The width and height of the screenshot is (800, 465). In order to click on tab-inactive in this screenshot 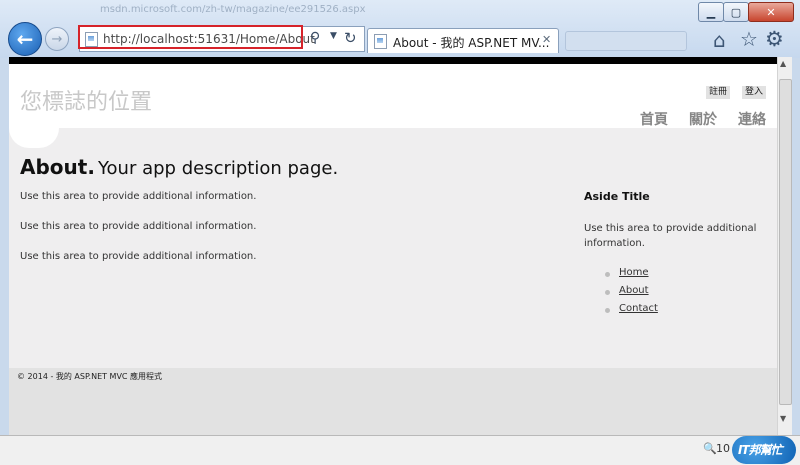, I will do `click(626, 41)`.